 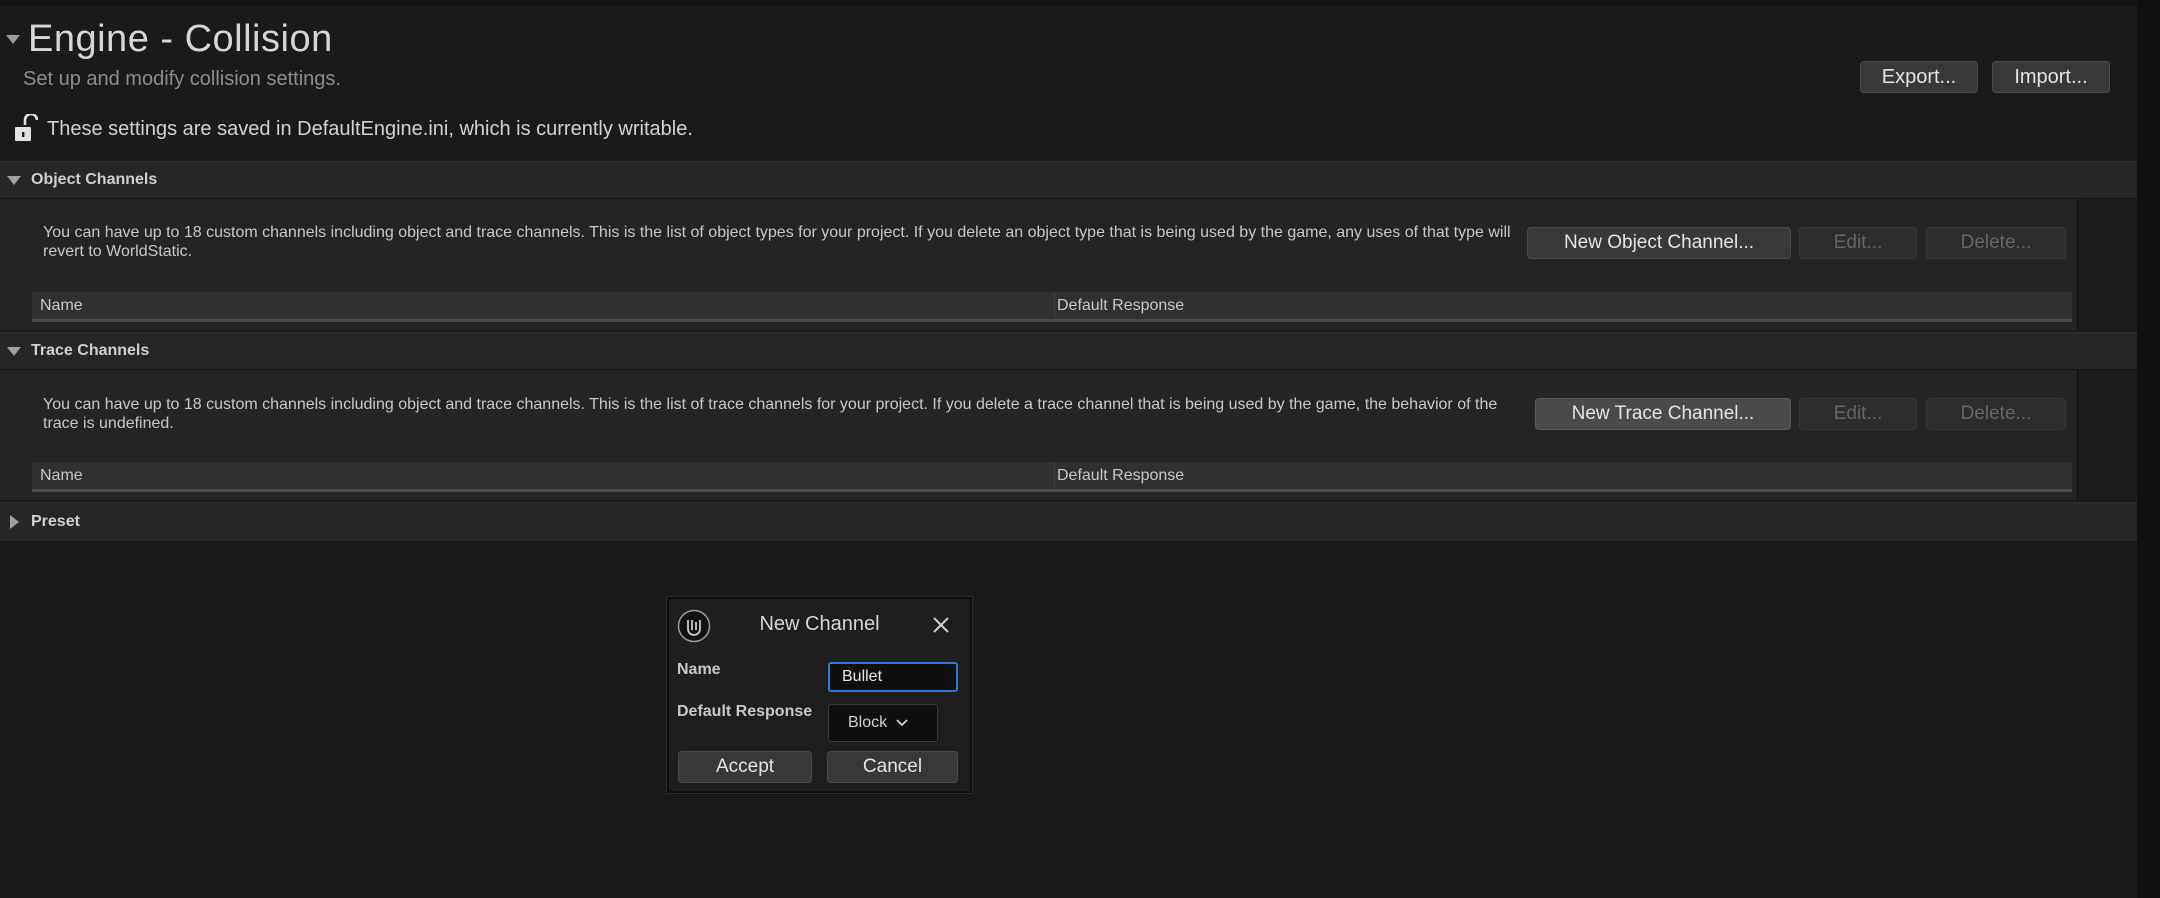 What do you see at coordinates (182, 79) in the screenshot?
I see `page-subtitle: Set up and modify collision settings.` at bounding box center [182, 79].